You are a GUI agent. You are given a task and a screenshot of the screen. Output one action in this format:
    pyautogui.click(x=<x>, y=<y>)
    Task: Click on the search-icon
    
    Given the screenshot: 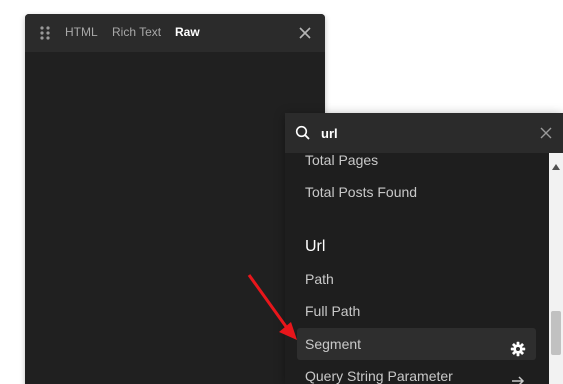 What is the action you would take?
    pyautogui.click(x=303, y=133)
    